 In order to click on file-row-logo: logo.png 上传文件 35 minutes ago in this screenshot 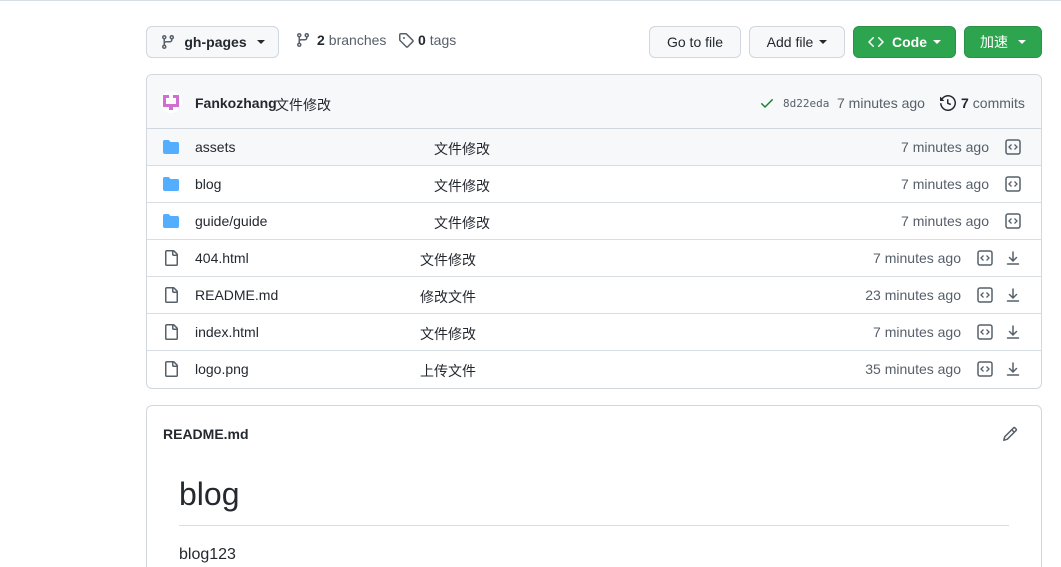, I will do `click(594, 369)`.